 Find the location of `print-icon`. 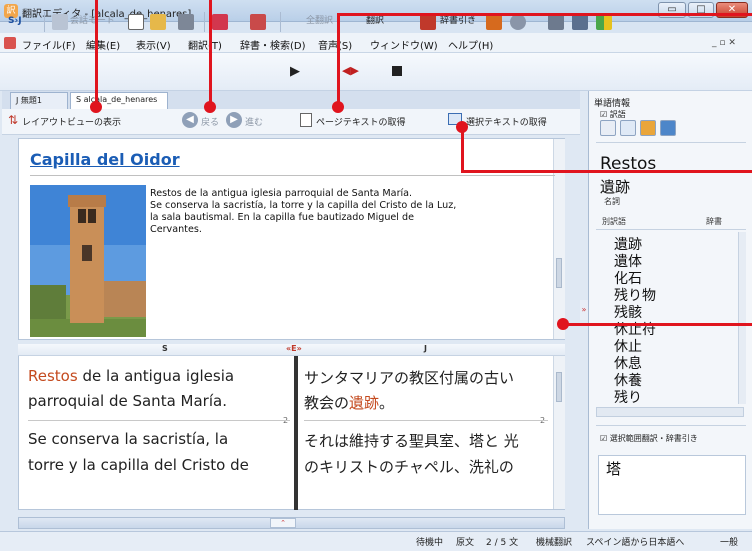

print-icon is located at coordinates (186, 22).